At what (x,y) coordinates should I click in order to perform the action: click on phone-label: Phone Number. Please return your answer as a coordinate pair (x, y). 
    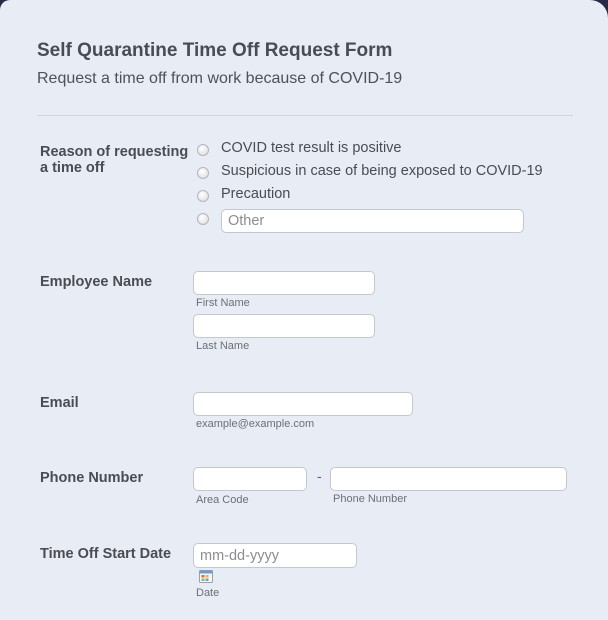
    Looking at the image, I should click on (92, 478).